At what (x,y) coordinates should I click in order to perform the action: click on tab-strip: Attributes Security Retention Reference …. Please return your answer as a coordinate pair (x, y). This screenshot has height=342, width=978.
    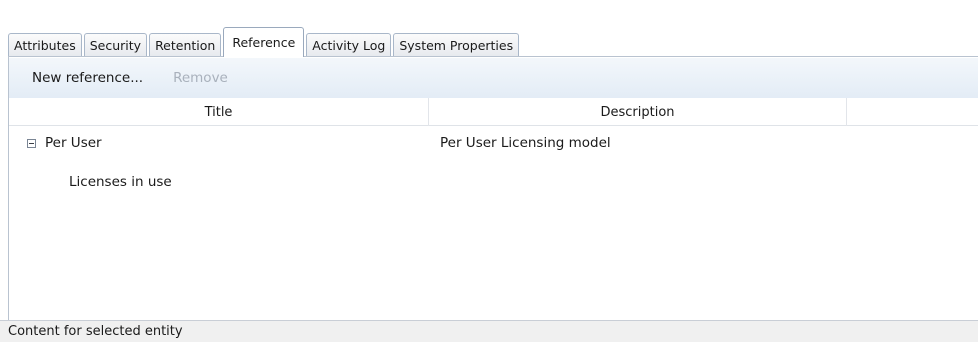
    Looking at the image, I should click on (264, 42).